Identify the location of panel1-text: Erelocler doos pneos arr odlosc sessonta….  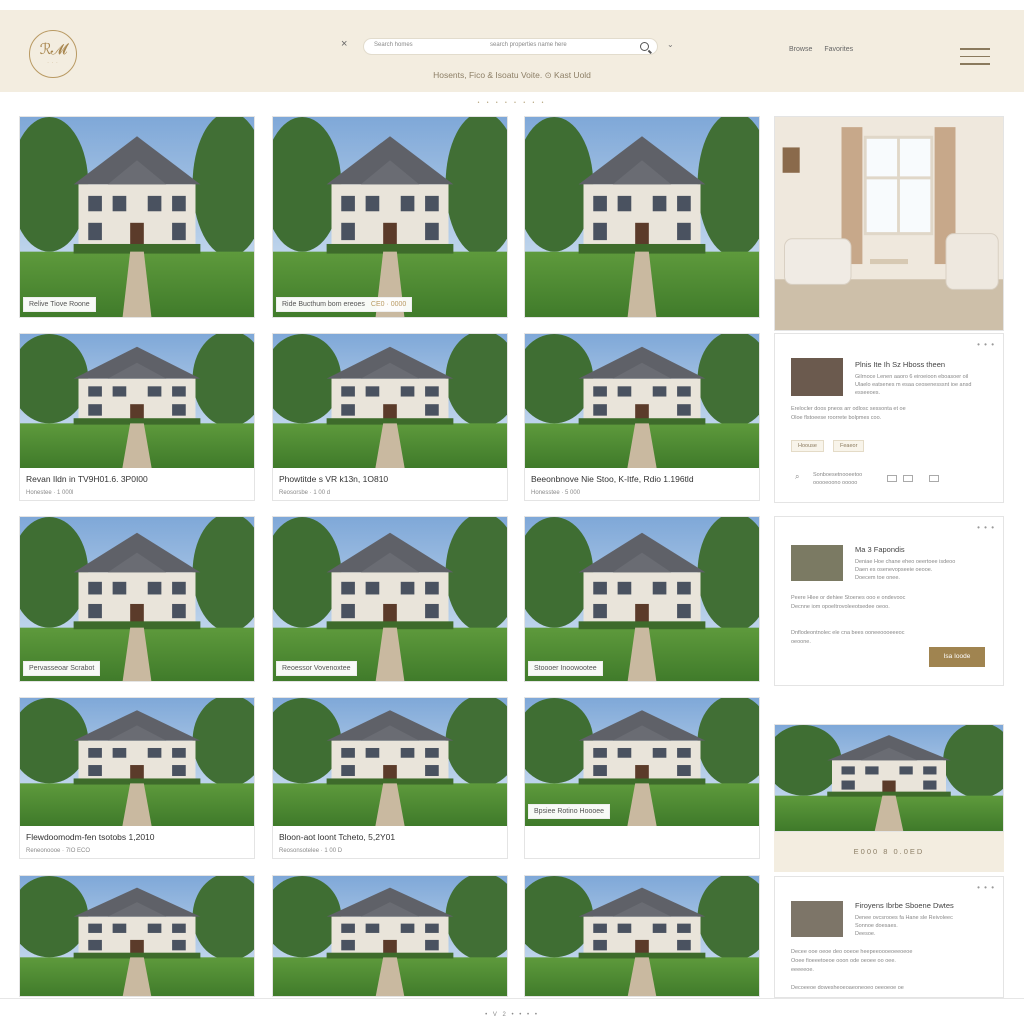
(848, 409).